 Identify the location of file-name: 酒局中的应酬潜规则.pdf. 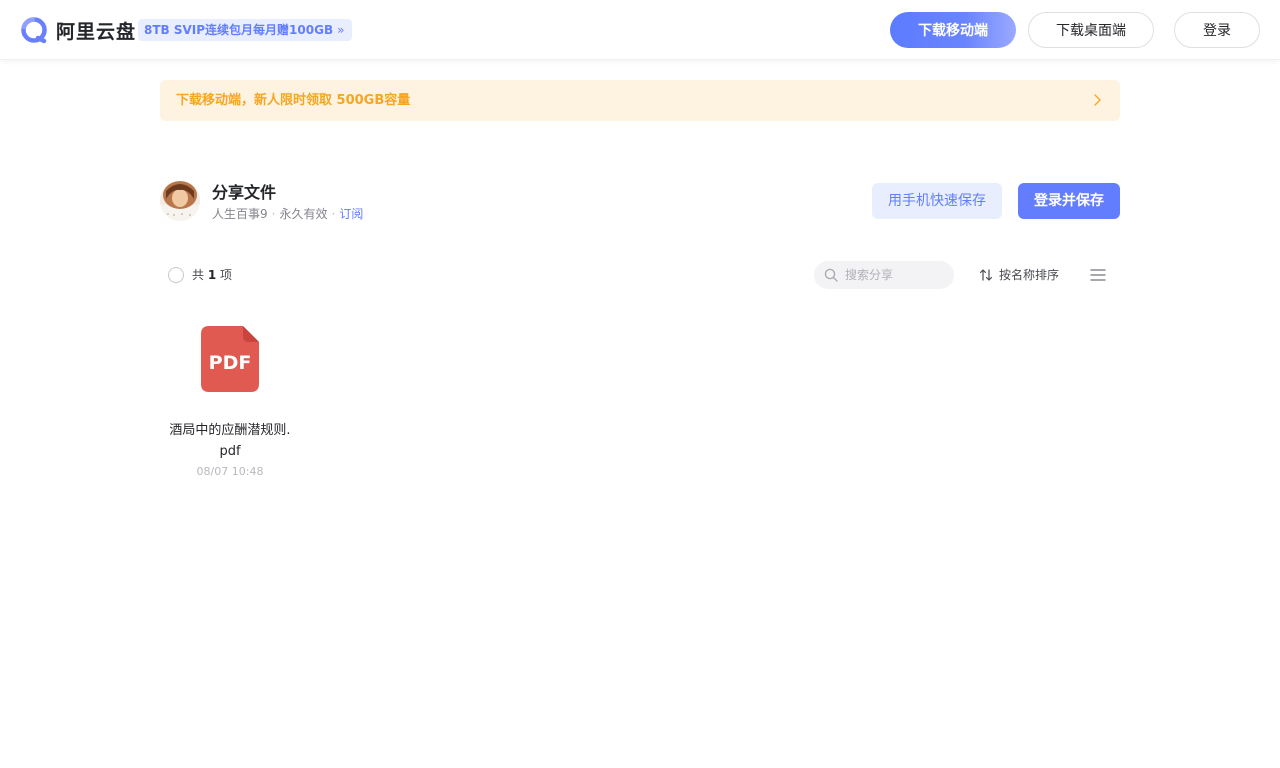
(230, 441).